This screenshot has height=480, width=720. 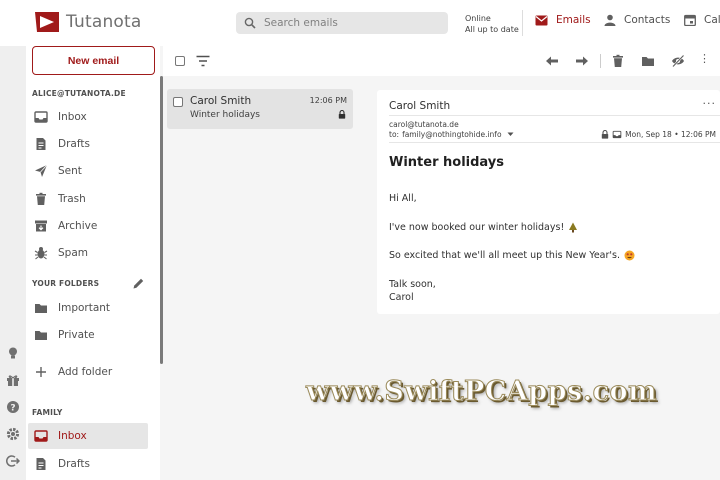 What do you see at coordinates (47, 22) in the screenshot?
I see `tutanota-logo-icon` at bounding box center [47, 22].